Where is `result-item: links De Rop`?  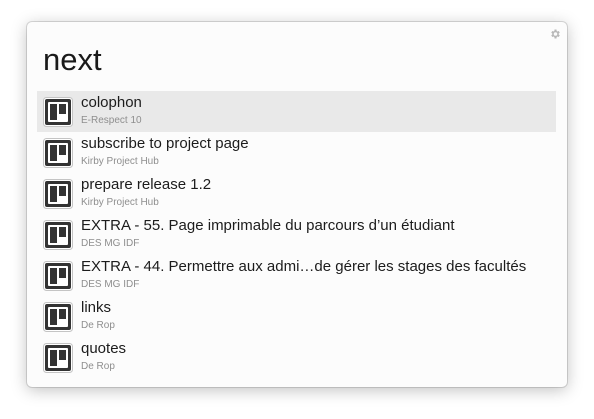
result-item: links De Rop is located at coordinates (296, 316).